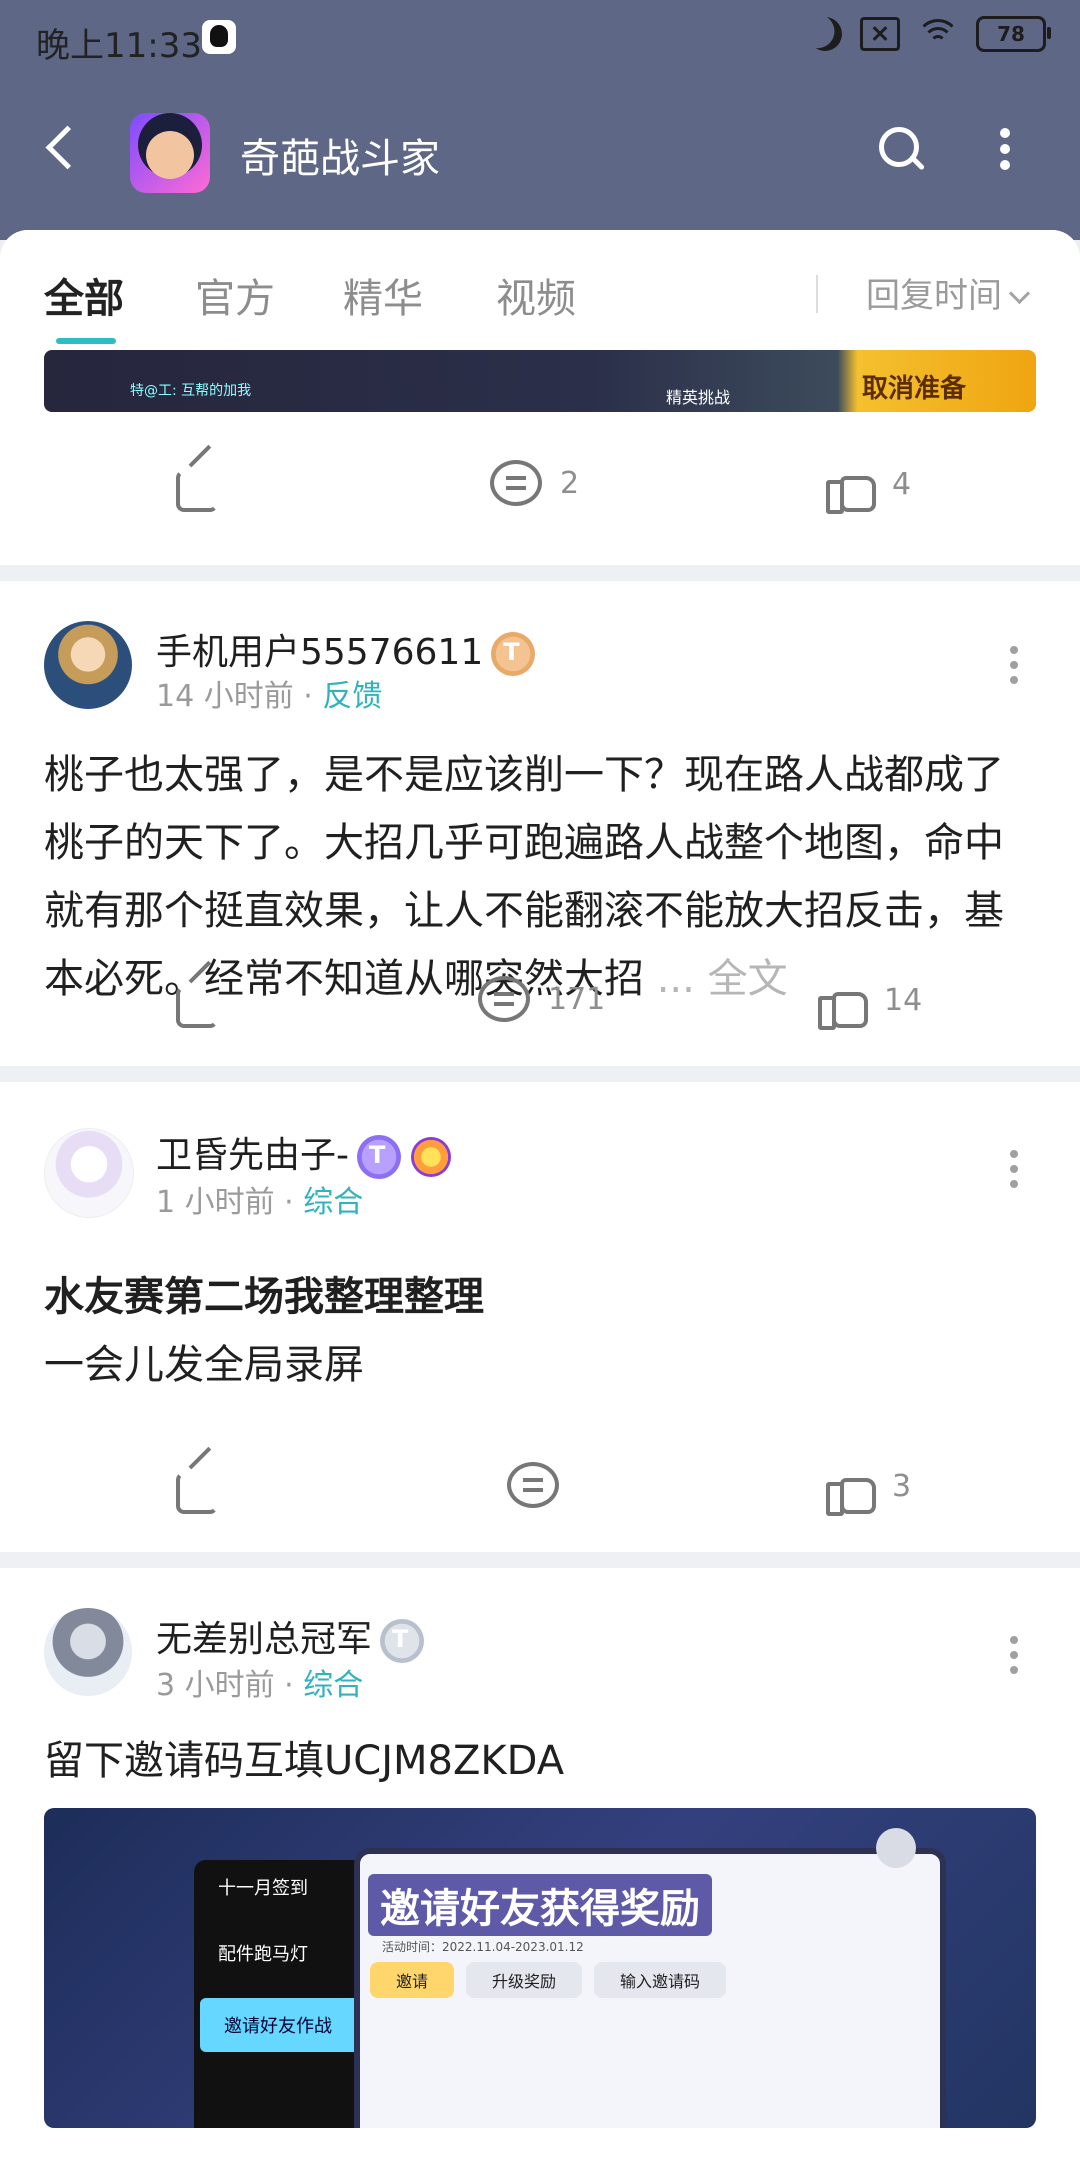  What do you see at coordinates (570, 483) in the screenshot?
I see `comment-count: 2` at bounding box center [570, 483].